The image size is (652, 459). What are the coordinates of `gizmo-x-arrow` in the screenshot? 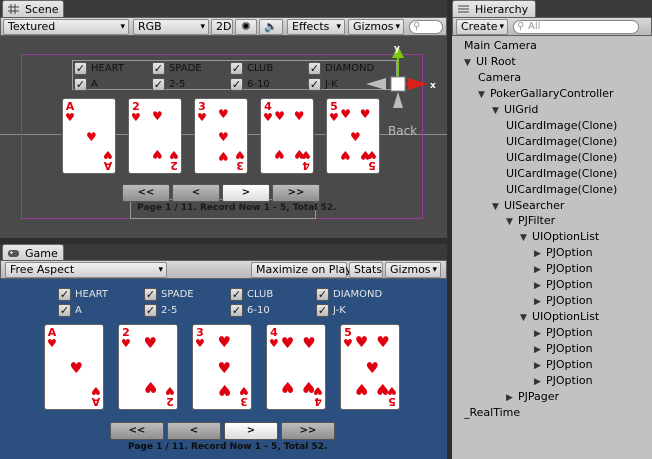 It's located at (418, 84).